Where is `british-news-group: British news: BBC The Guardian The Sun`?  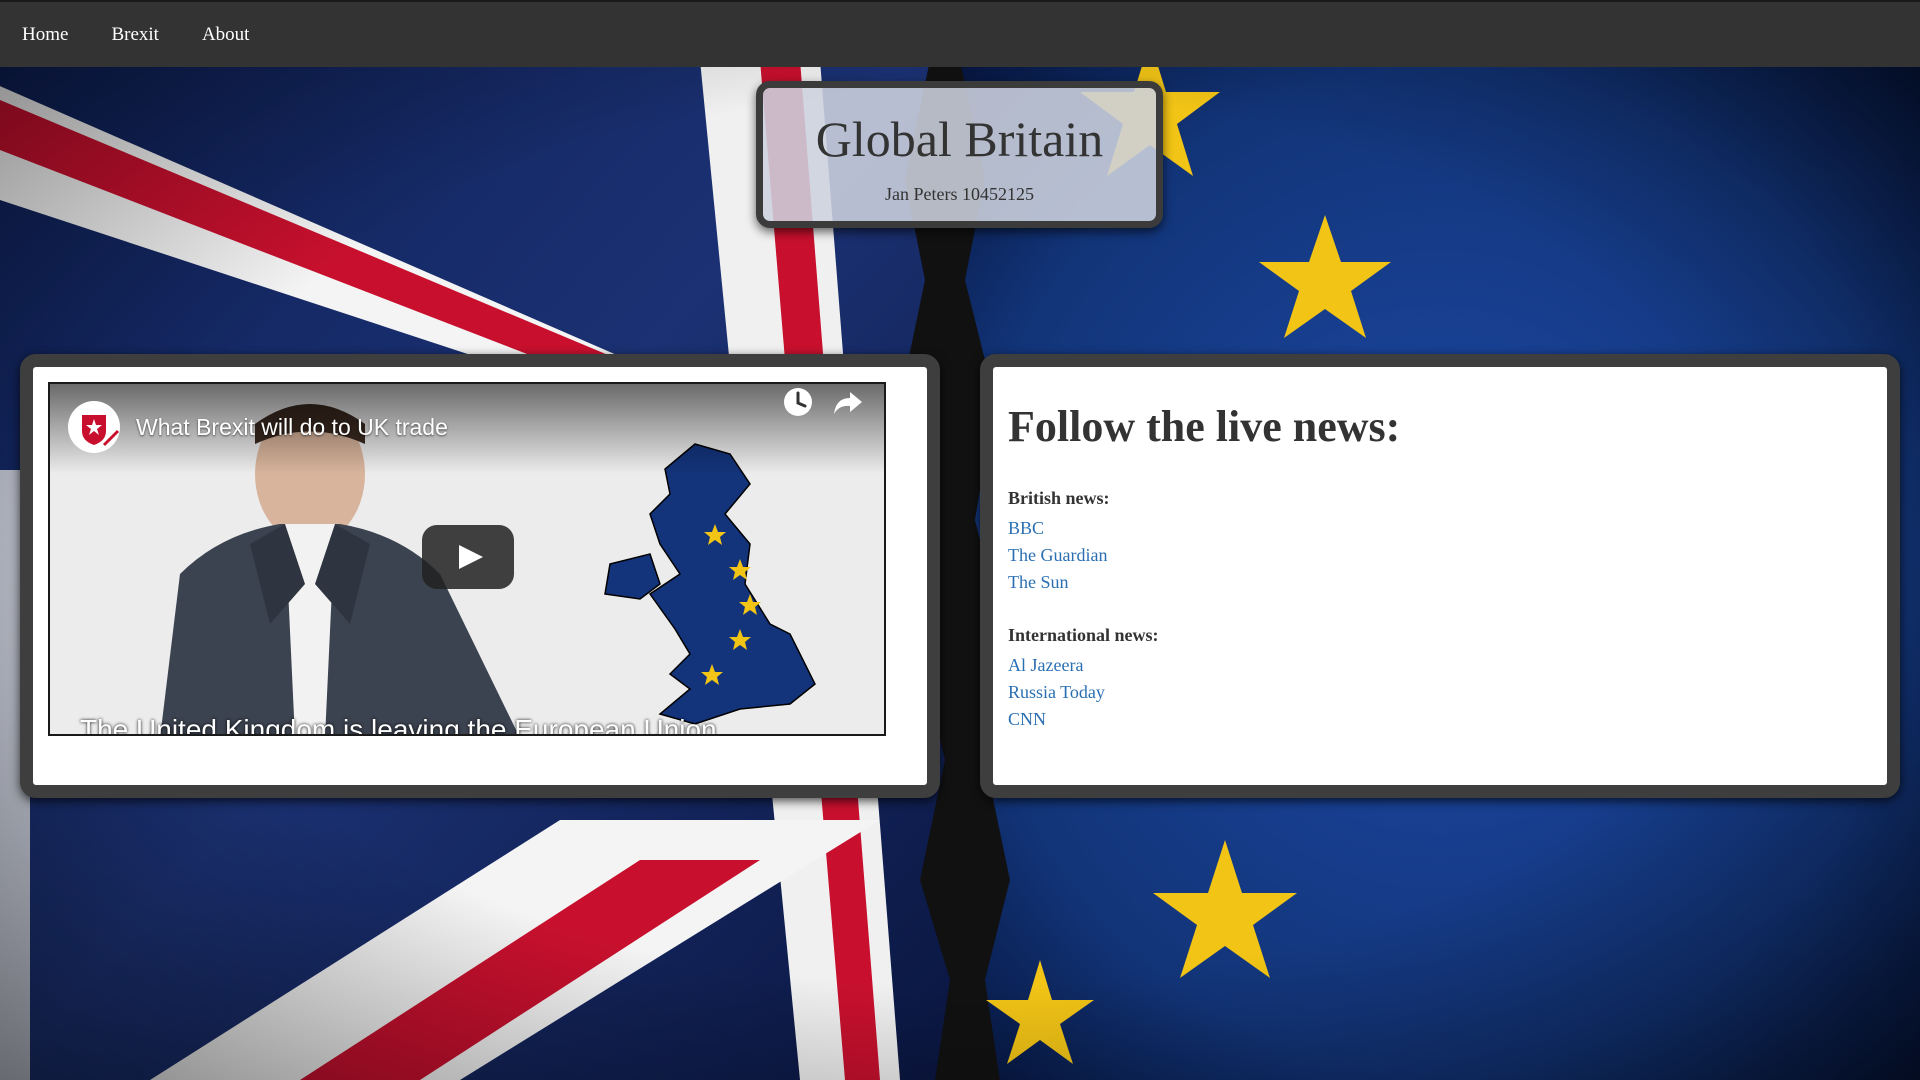
british-news-group: British news: BBC The Guardian The Sun is located at coordinates (1059, 542).